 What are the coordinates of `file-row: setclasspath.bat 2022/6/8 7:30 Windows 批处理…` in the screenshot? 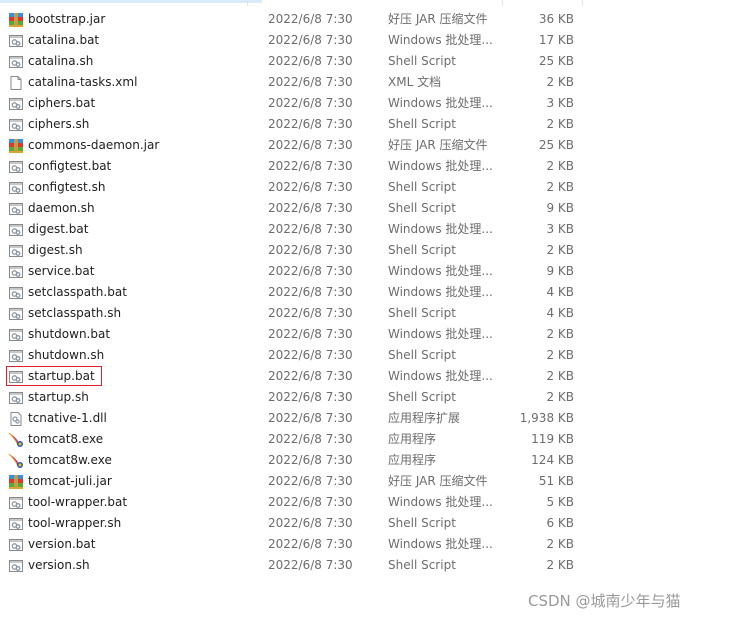 It's located at (300, 292).